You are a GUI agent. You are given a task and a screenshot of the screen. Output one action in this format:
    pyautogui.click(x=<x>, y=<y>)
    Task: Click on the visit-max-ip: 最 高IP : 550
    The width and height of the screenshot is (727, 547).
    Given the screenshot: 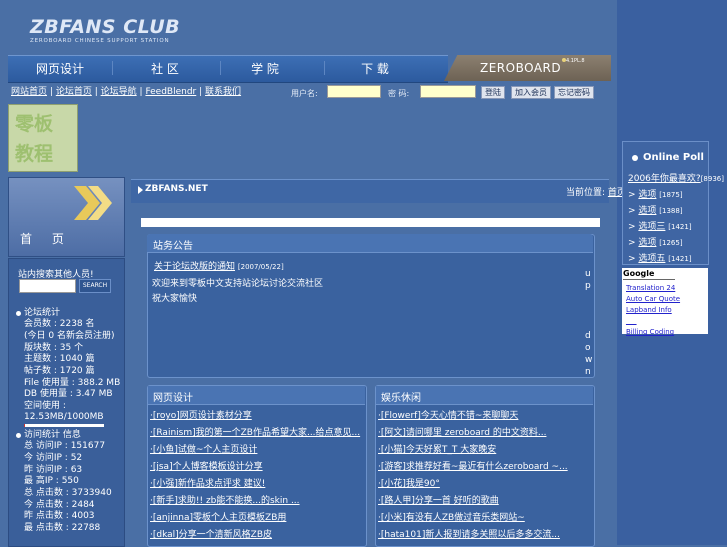 What is the action you would take?
    pyautogui.click(x=51, y=481)
    